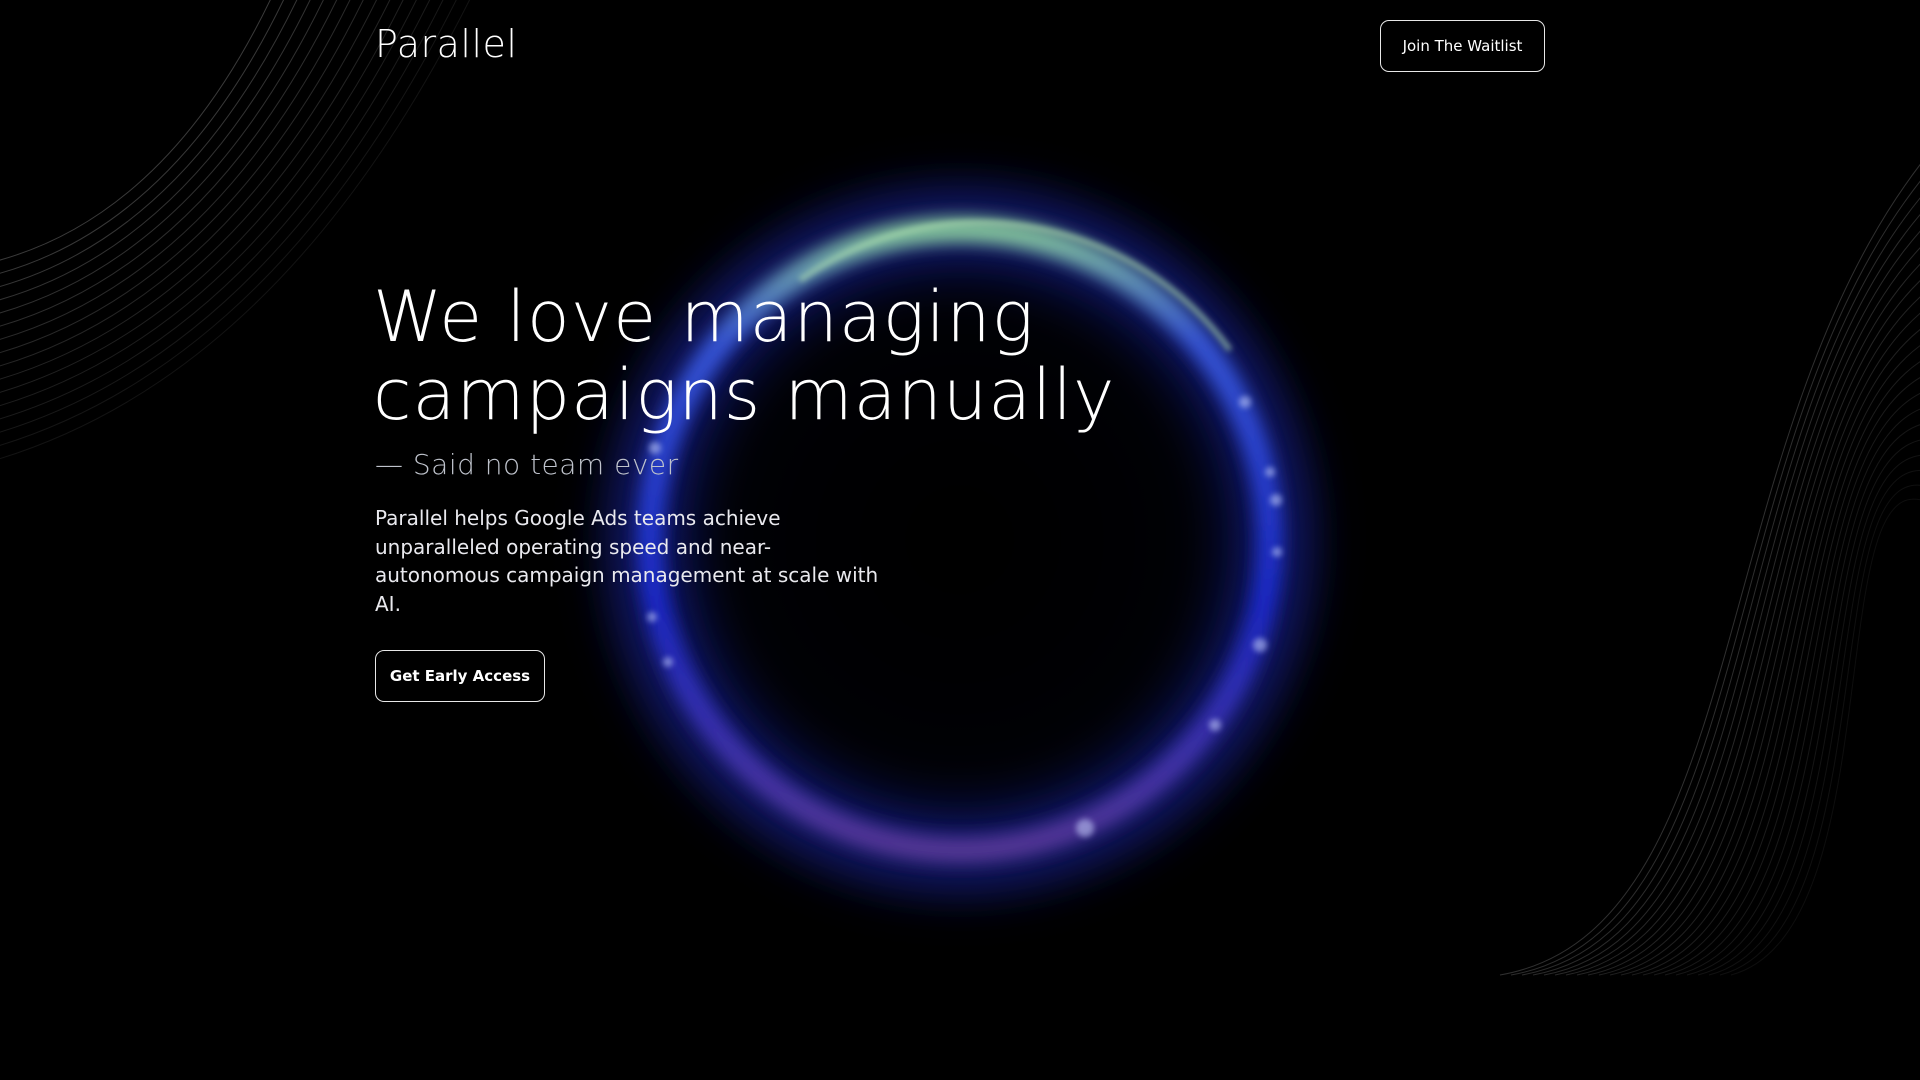 Image resolution: width=1920 pixels, height=1080 pixels. Describe the element at coordinates (460, 676) in the screenshot. I see `get-early-access-button: Get Early Access` at that location.